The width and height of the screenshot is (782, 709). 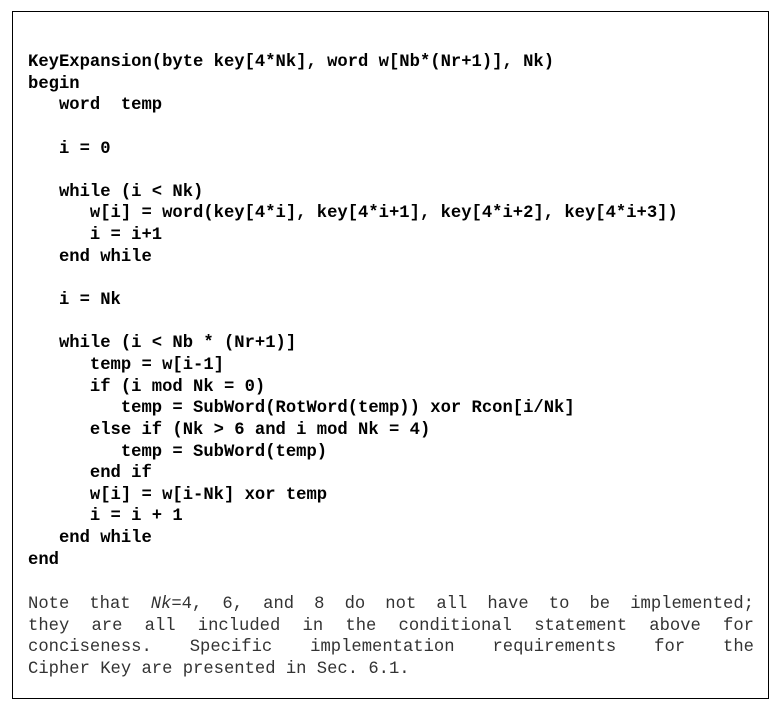 What do you see at coordinates (105, 517) in the screenshot?
I see `code-line: i = i + 1` at bounding box center [105, 517].